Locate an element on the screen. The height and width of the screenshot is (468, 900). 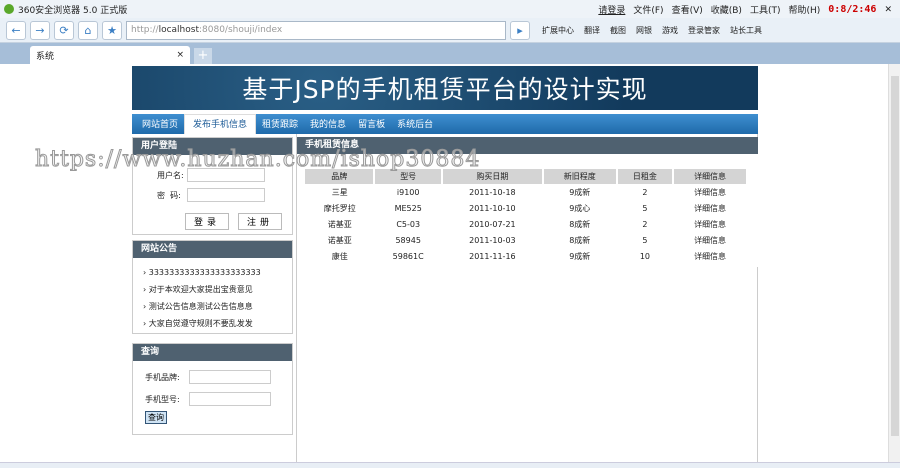
password-input is located at coordinates (226, 195).